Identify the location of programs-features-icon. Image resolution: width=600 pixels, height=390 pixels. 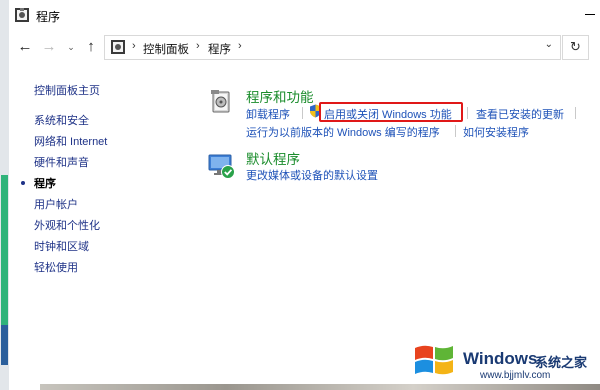
(220, 101).